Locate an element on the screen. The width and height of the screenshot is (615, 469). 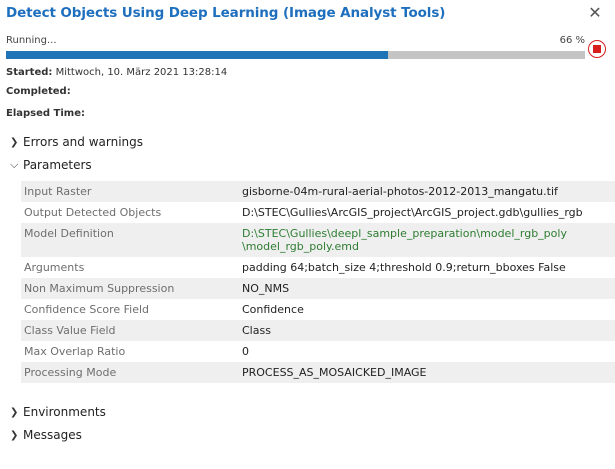
section-environments: ❯ Environments is located at coordinates (58, 412).